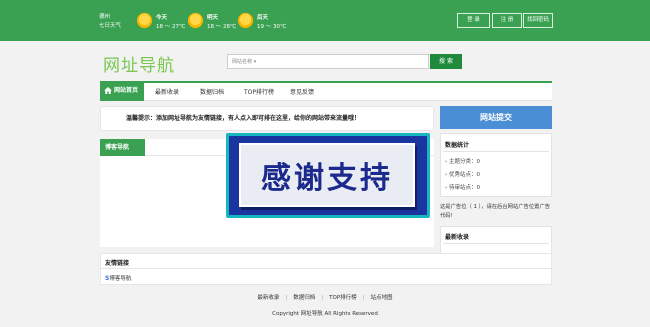  I want to click on search-box: 网站名称 ▾, so click(328, 61).